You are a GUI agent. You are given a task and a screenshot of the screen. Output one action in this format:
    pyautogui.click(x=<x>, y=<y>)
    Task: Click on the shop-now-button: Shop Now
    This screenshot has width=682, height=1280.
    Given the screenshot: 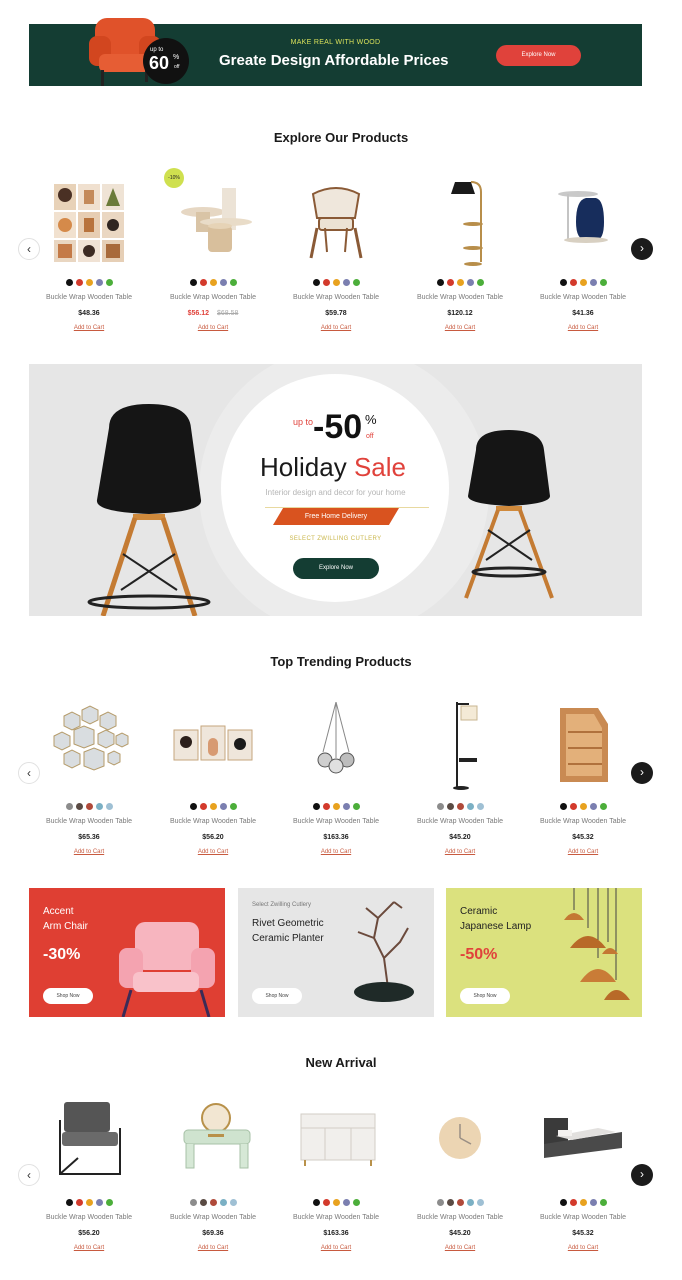 What is the action you would take?
    pyautogui.click(x=277, y=996)
    